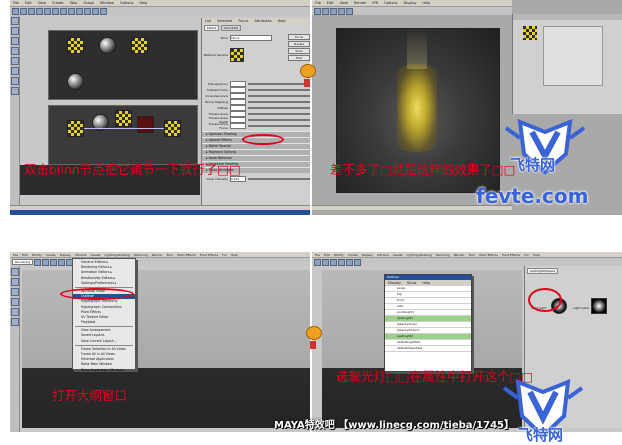 The width and height of the screenshot is (622, 445). Describe the element at coordinates (299, 58) in the screenshot. I see `hide-button: Hide` at that location.